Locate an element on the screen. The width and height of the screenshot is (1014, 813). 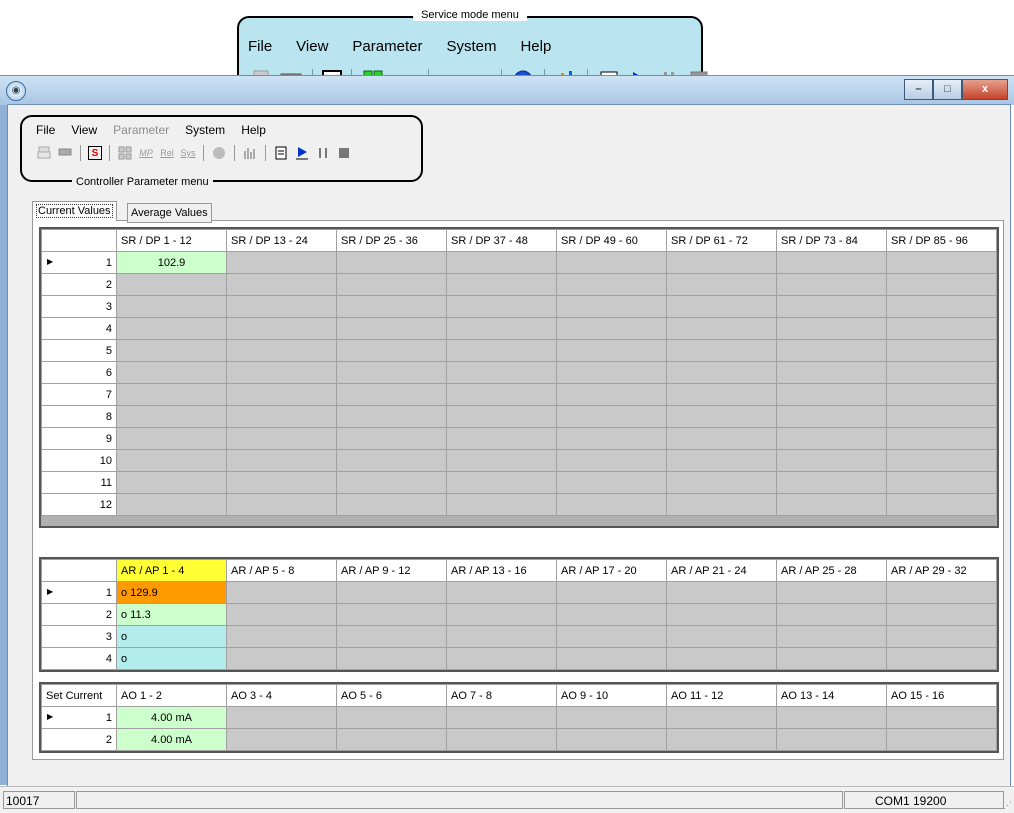
row-header: 10 is located at coordinates (79, 460).